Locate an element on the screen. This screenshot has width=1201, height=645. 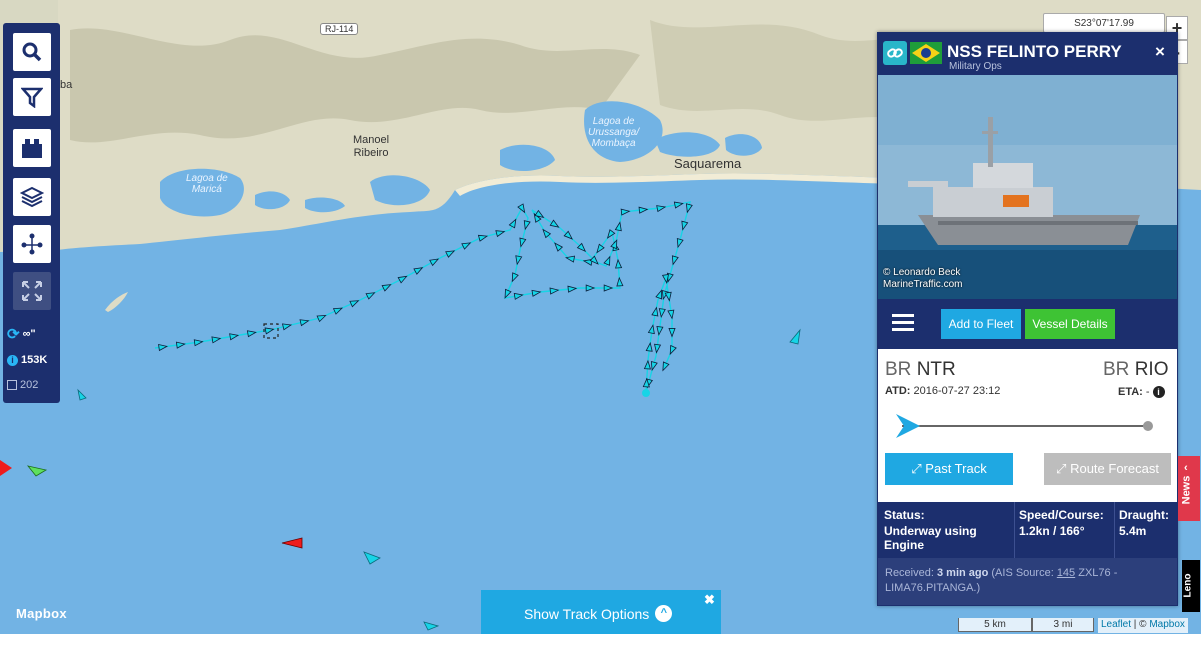
link-button is located at coordinates (895, 53).